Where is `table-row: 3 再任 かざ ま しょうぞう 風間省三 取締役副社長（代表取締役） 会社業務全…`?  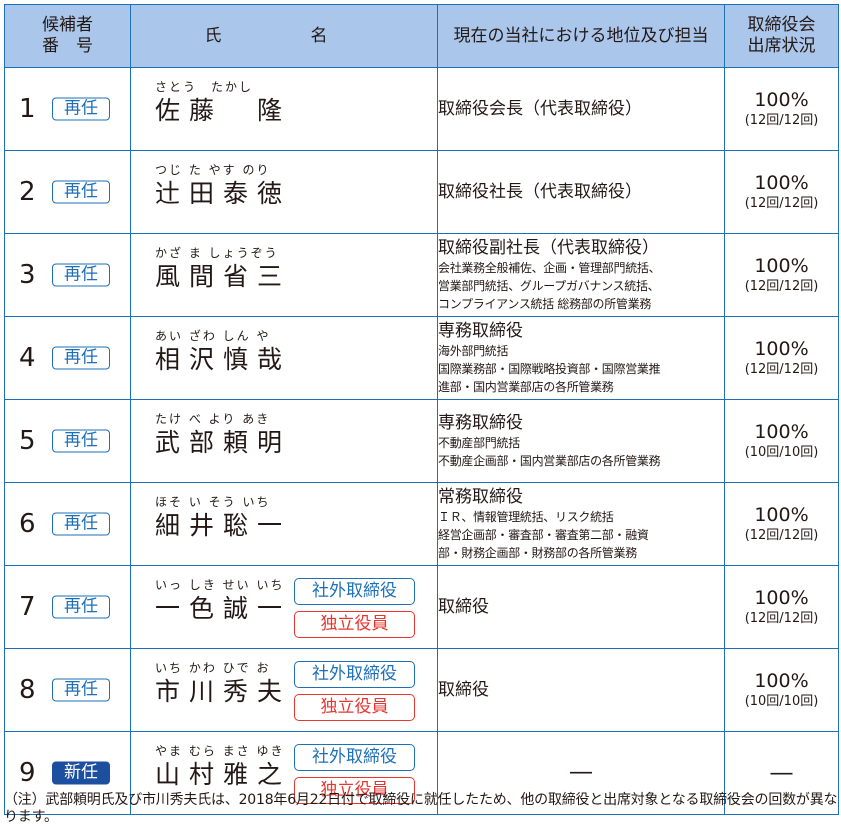 table-row: 3 再任 かざ ま しょうぞう 風間省三 取締役副社長（代表取締役） 会社業務全… is located at coordinates (421, 275).